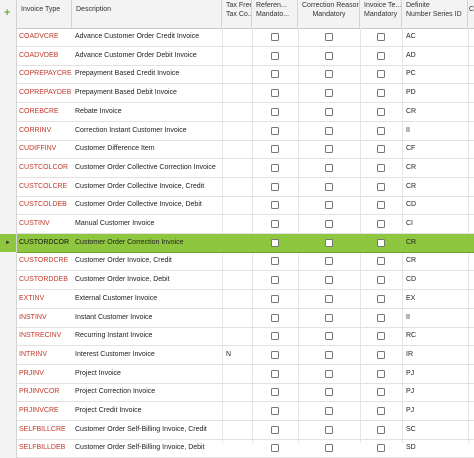  What do you see at coordinates (44, 149) in the screenshot?
I see `invoice-type-cell: CUDIFFINV` at bounding box center [44, 149].